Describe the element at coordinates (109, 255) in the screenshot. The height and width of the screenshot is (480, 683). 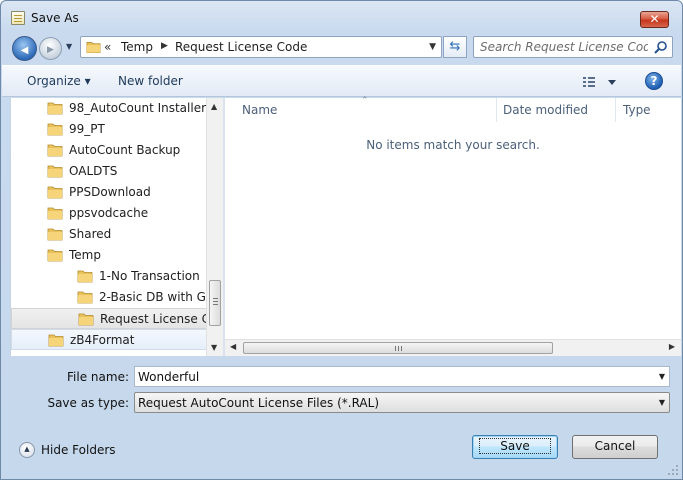
I see `tree-item: Temp` at that location.